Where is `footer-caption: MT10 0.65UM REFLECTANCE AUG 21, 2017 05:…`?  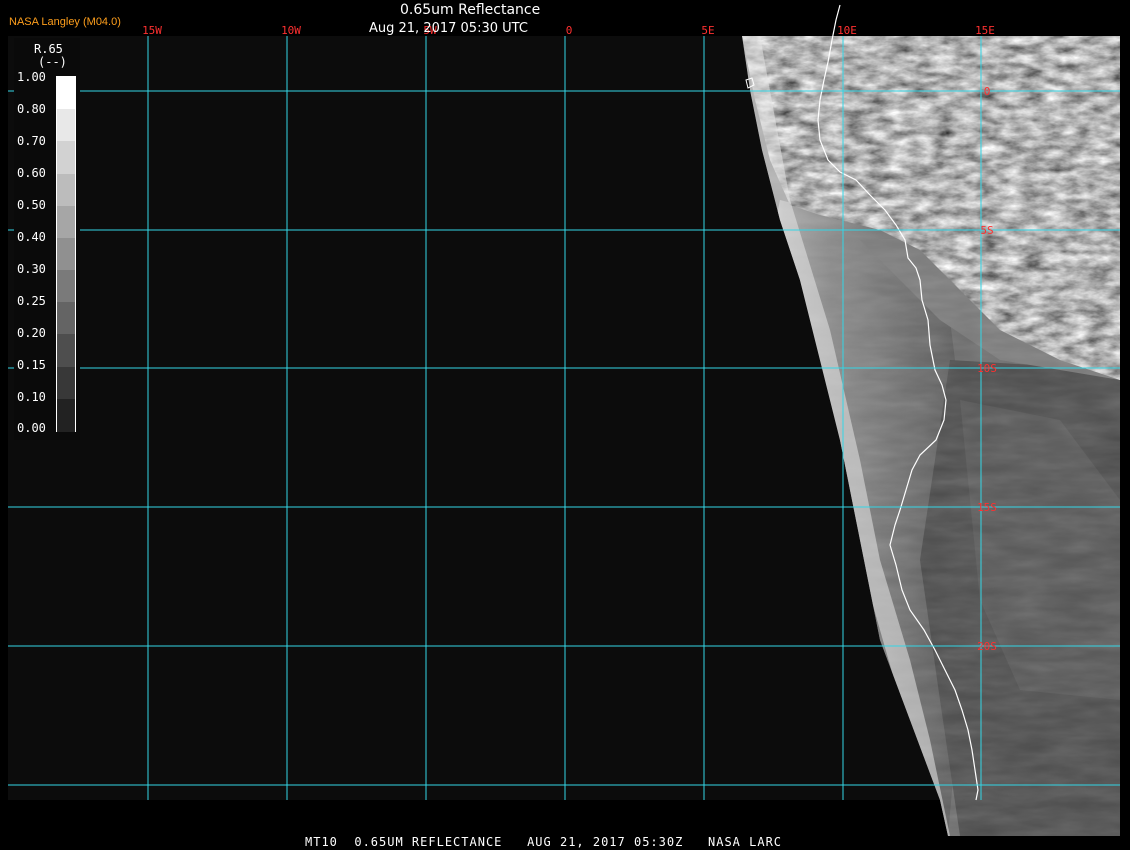 footer-caption: MT10 0.65UM REFLECTANCE AUG 21, 2017 05:… is located at coordinates (544, 842).